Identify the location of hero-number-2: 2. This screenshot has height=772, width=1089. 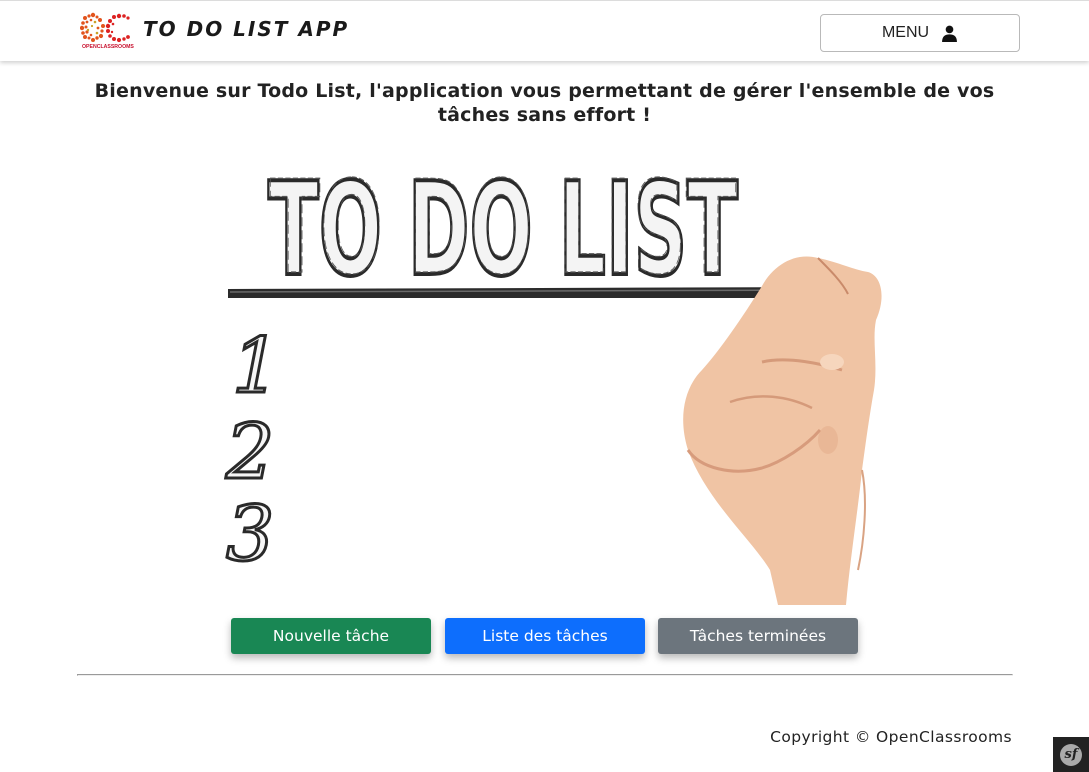
(249, 451).